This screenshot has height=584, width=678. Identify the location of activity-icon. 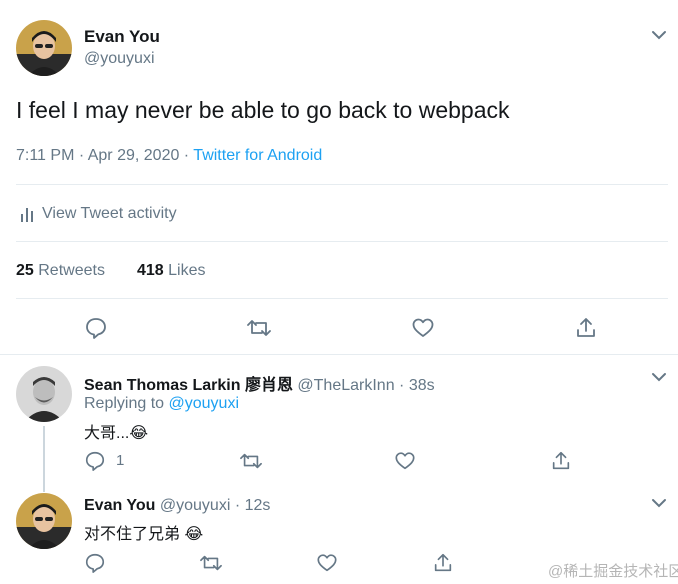
(27, 214).